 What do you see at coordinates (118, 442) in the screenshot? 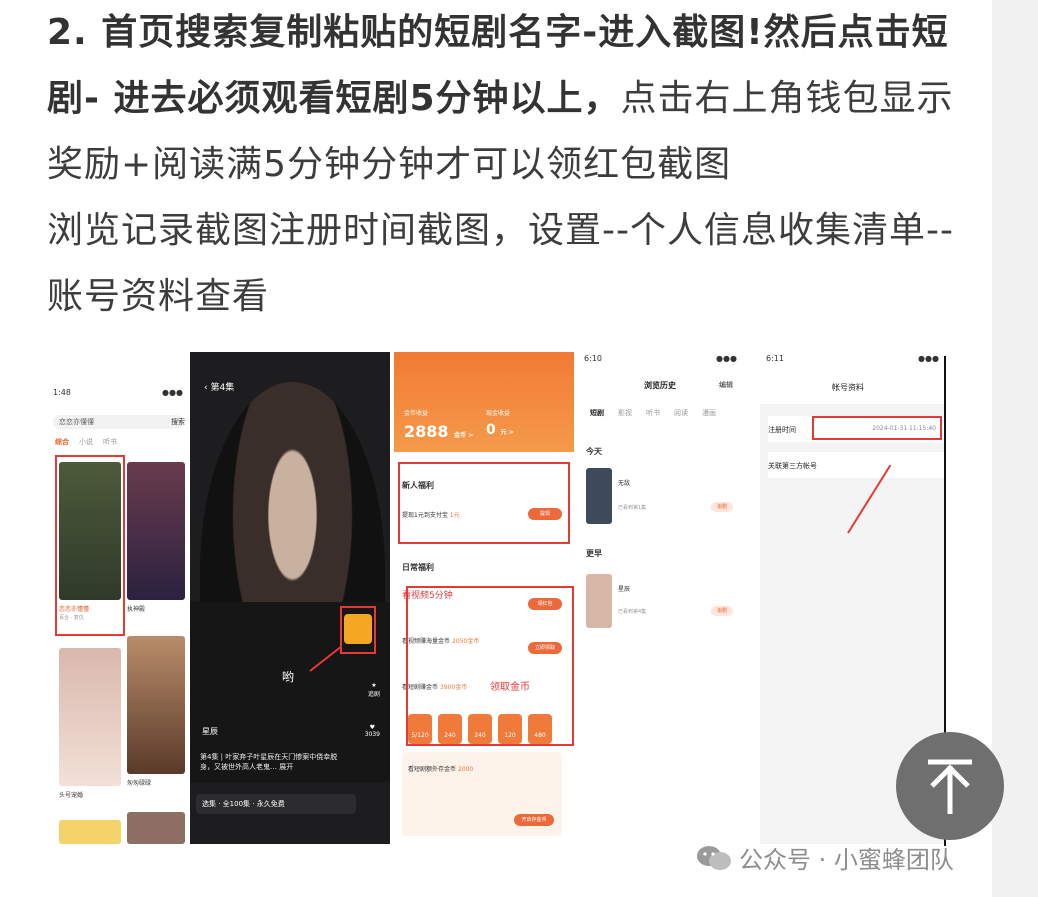
I see `result-tabs: 综合 小说 听书` at bounding box center [118, 442].